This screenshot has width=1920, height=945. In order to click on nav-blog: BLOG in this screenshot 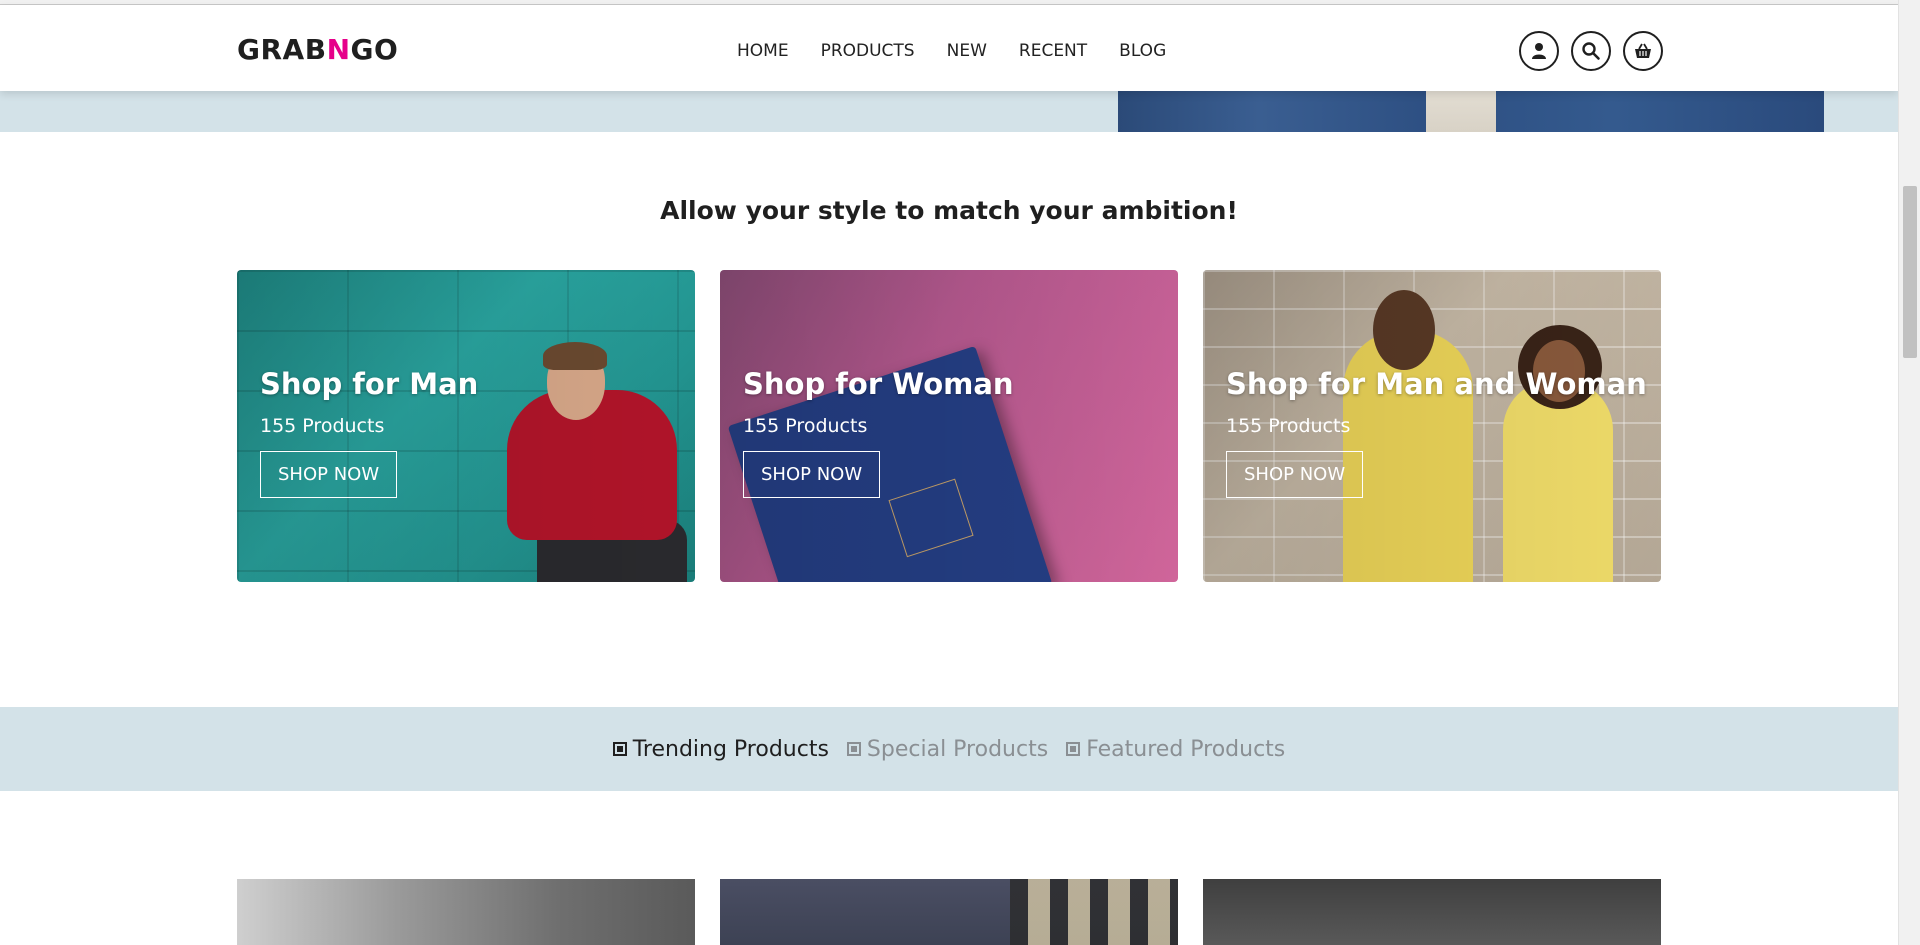, I will do `click(1142, 51)`.